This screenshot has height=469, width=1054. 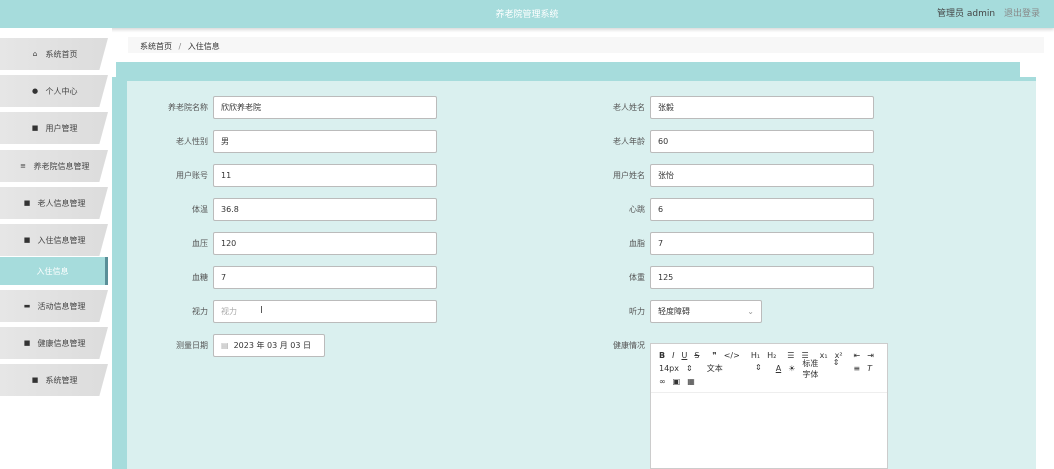 What do you see at coordinates (61, 380) in the screenshot?
I see `sidebar-item-label: 系统管理` at bounding box center [61, 380].